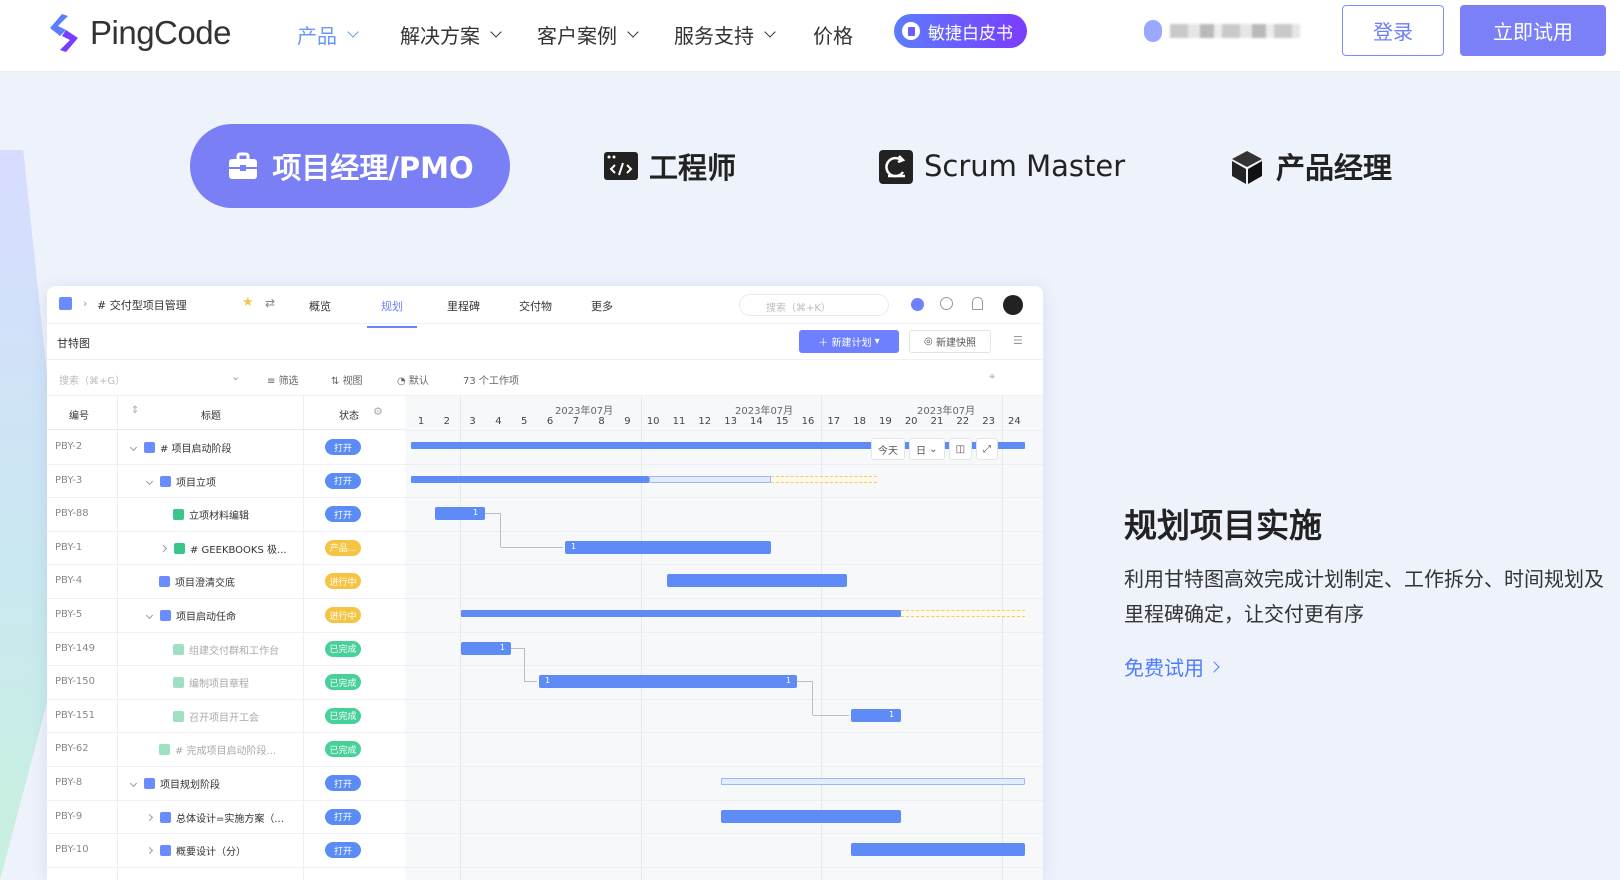 The height and width of the screenshot is (880, 1620). I want to click on row-title: # 项目启动阶段, so click(180, 447).